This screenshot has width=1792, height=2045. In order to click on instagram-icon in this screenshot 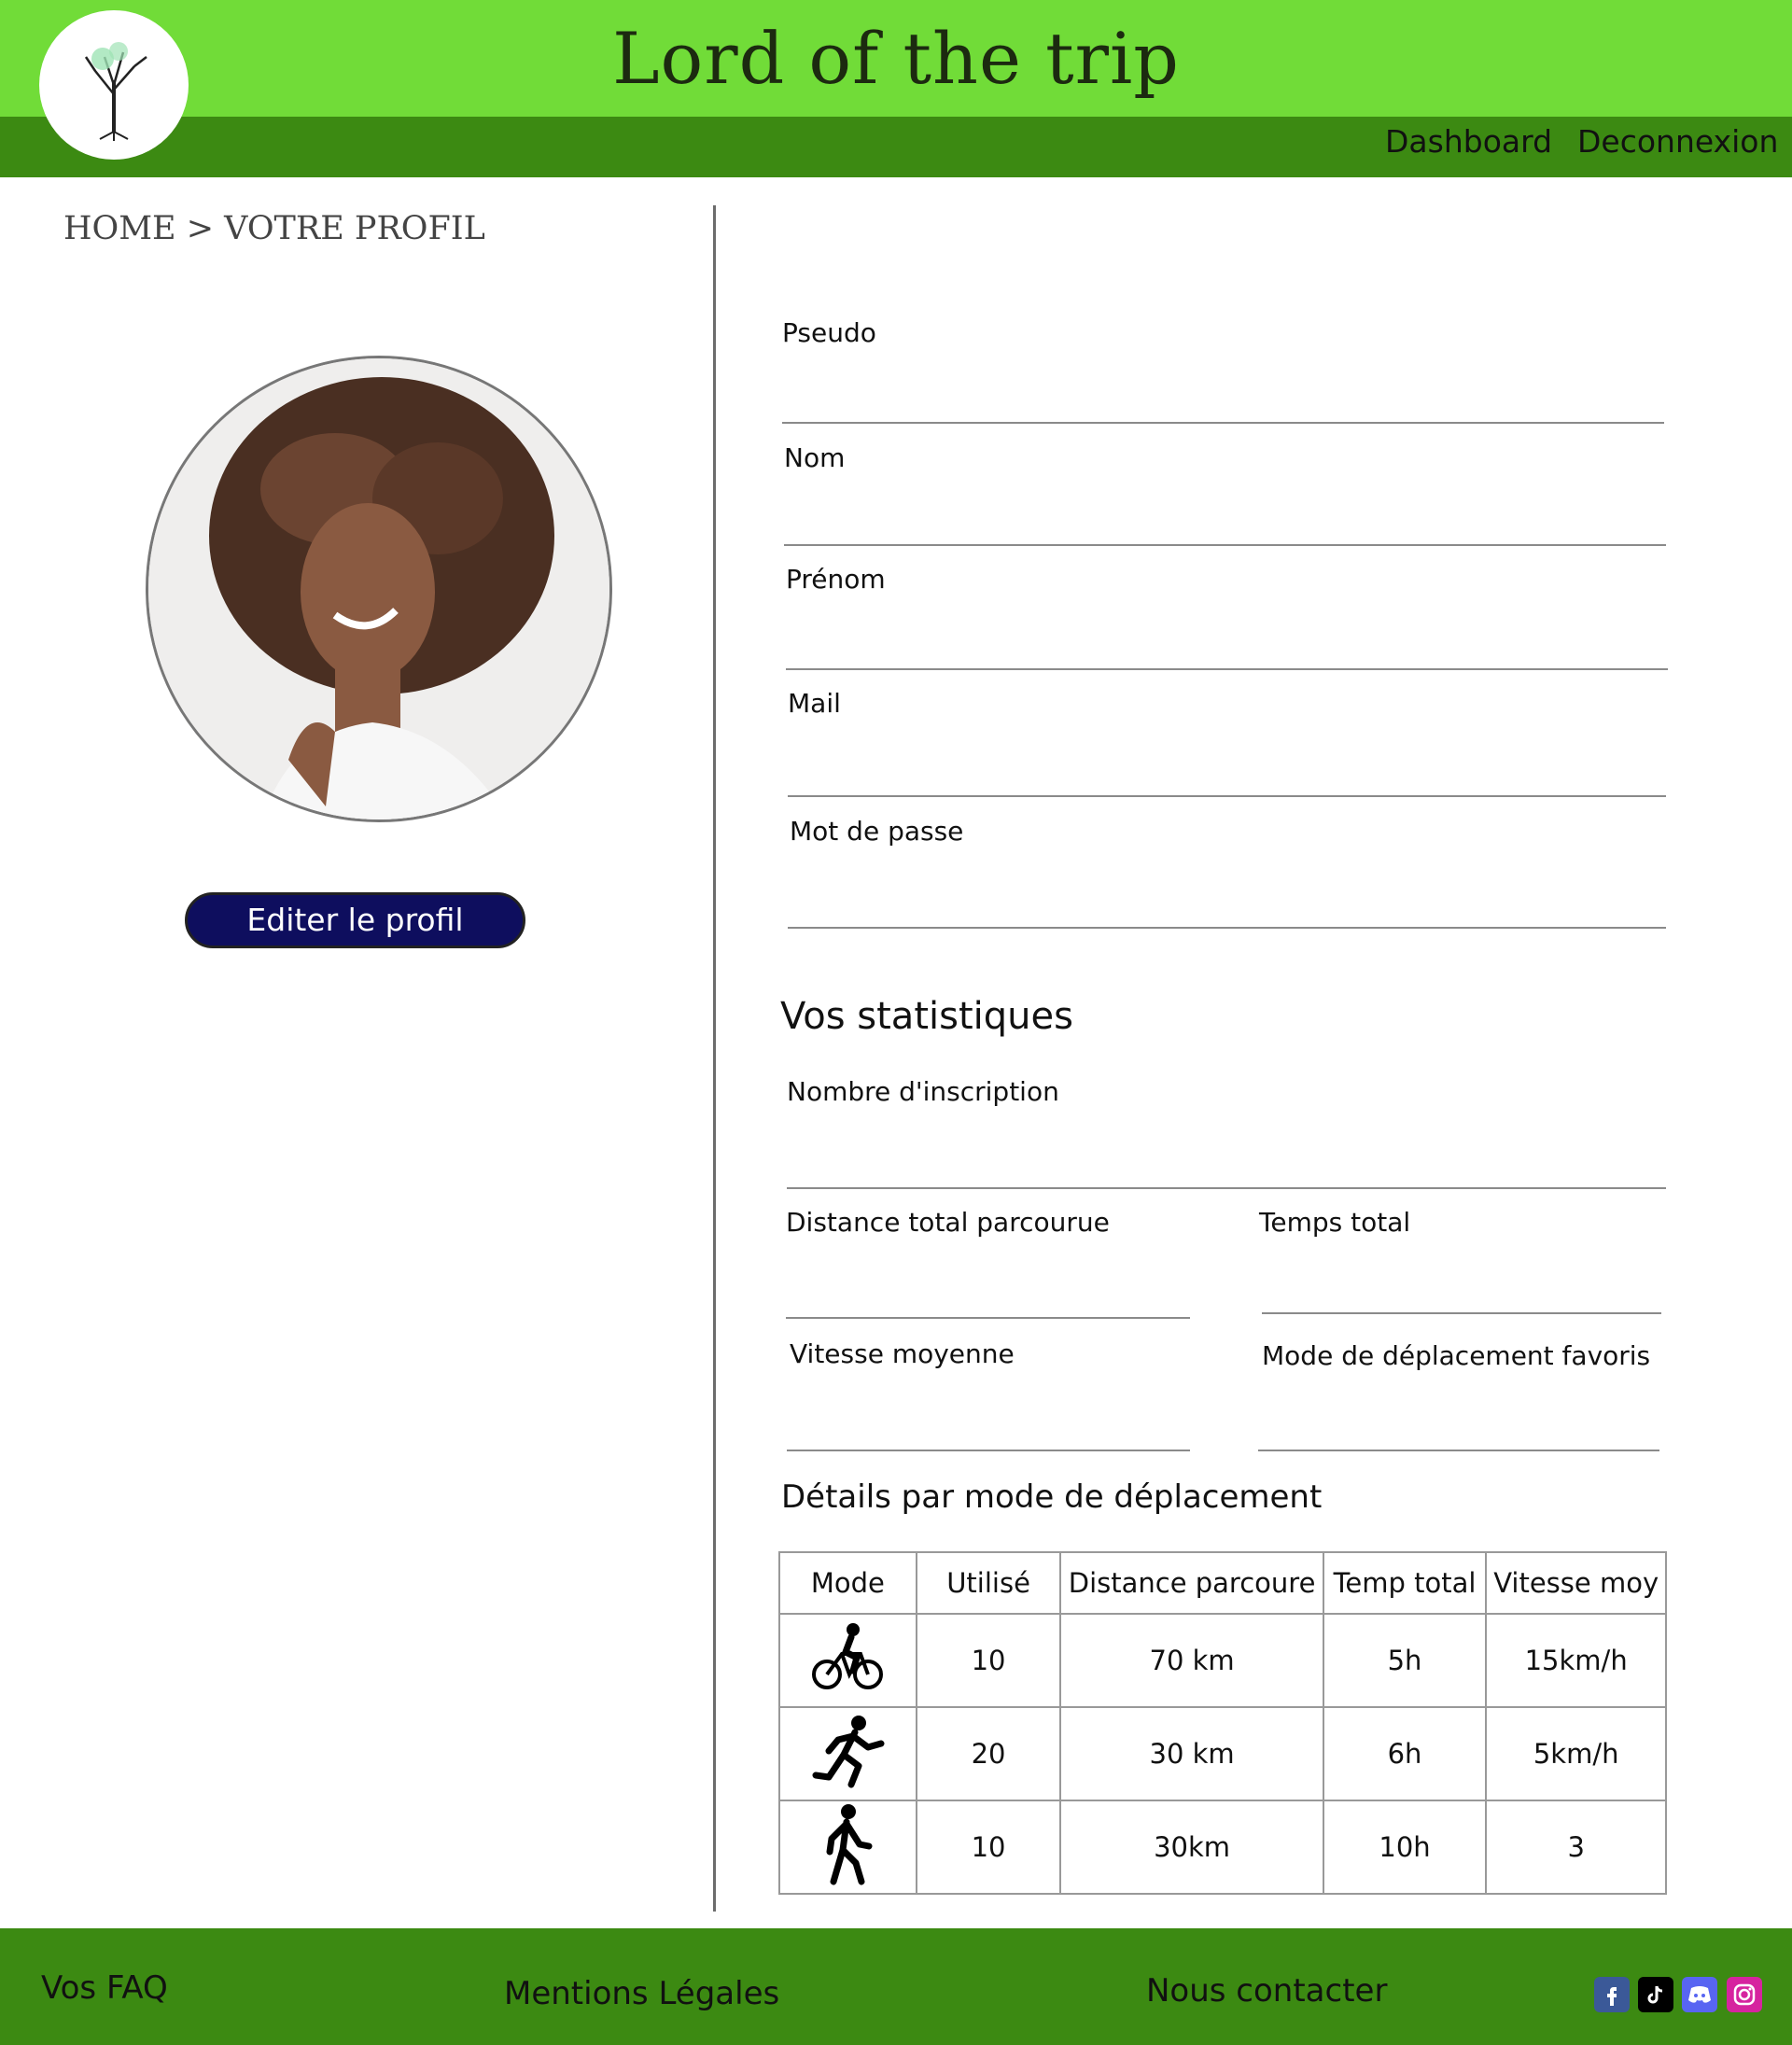, I will do `click(1744, 1994)`.